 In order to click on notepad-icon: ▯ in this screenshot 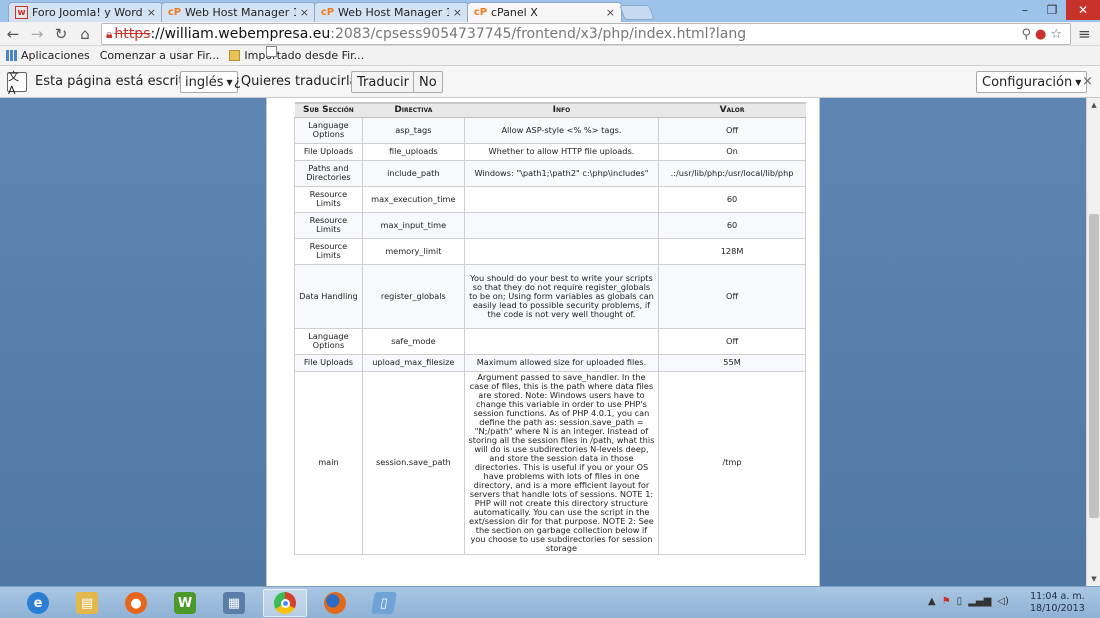, I will do `click(384, 603)`.